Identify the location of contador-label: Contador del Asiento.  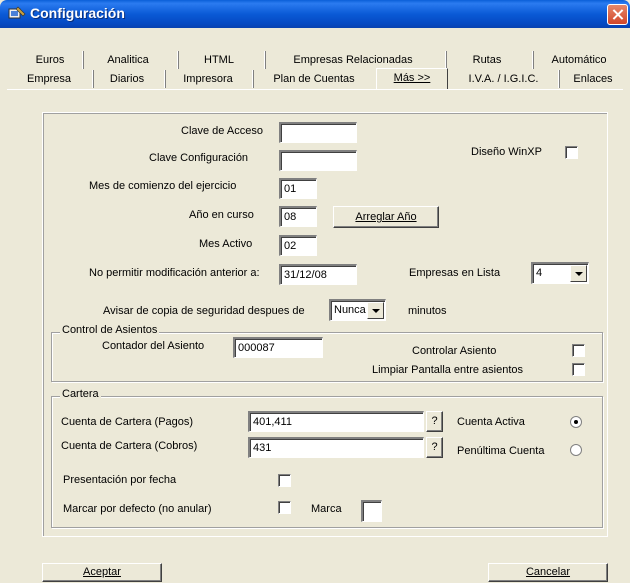
(153, 346).